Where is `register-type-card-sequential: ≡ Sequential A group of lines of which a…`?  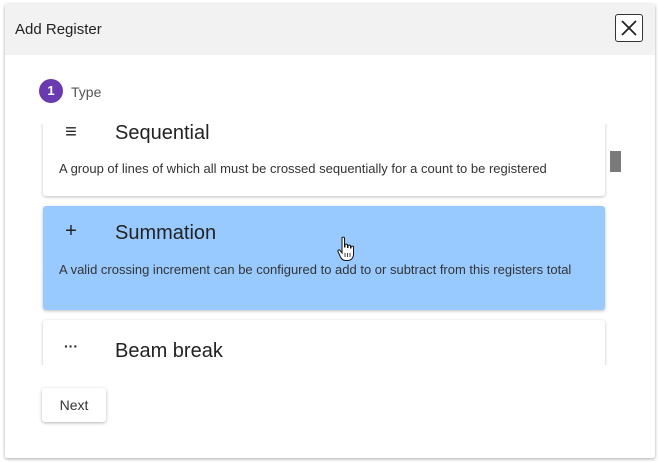 register-type-card-sequential: ≡ Sequential A group of lines of which a… is located at coordinates (324, 160).